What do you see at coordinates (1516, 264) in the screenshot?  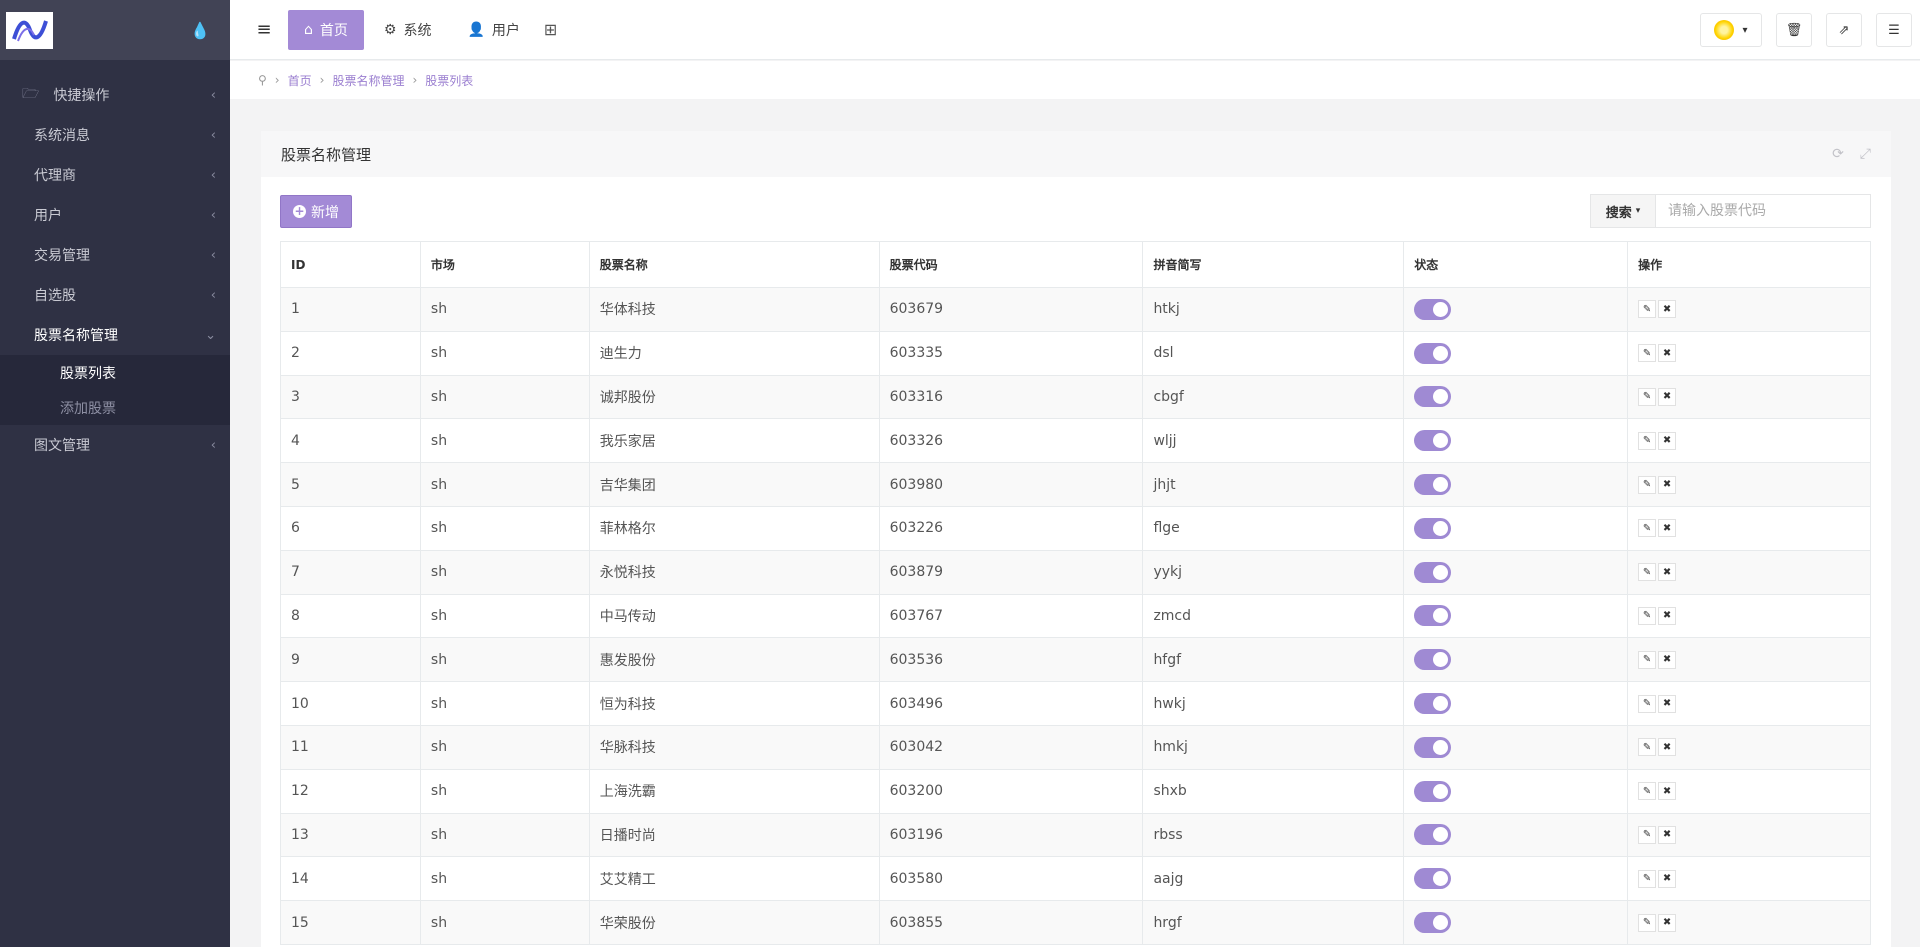 I see `column-header: 状态` at bounding box center [1516, 264].